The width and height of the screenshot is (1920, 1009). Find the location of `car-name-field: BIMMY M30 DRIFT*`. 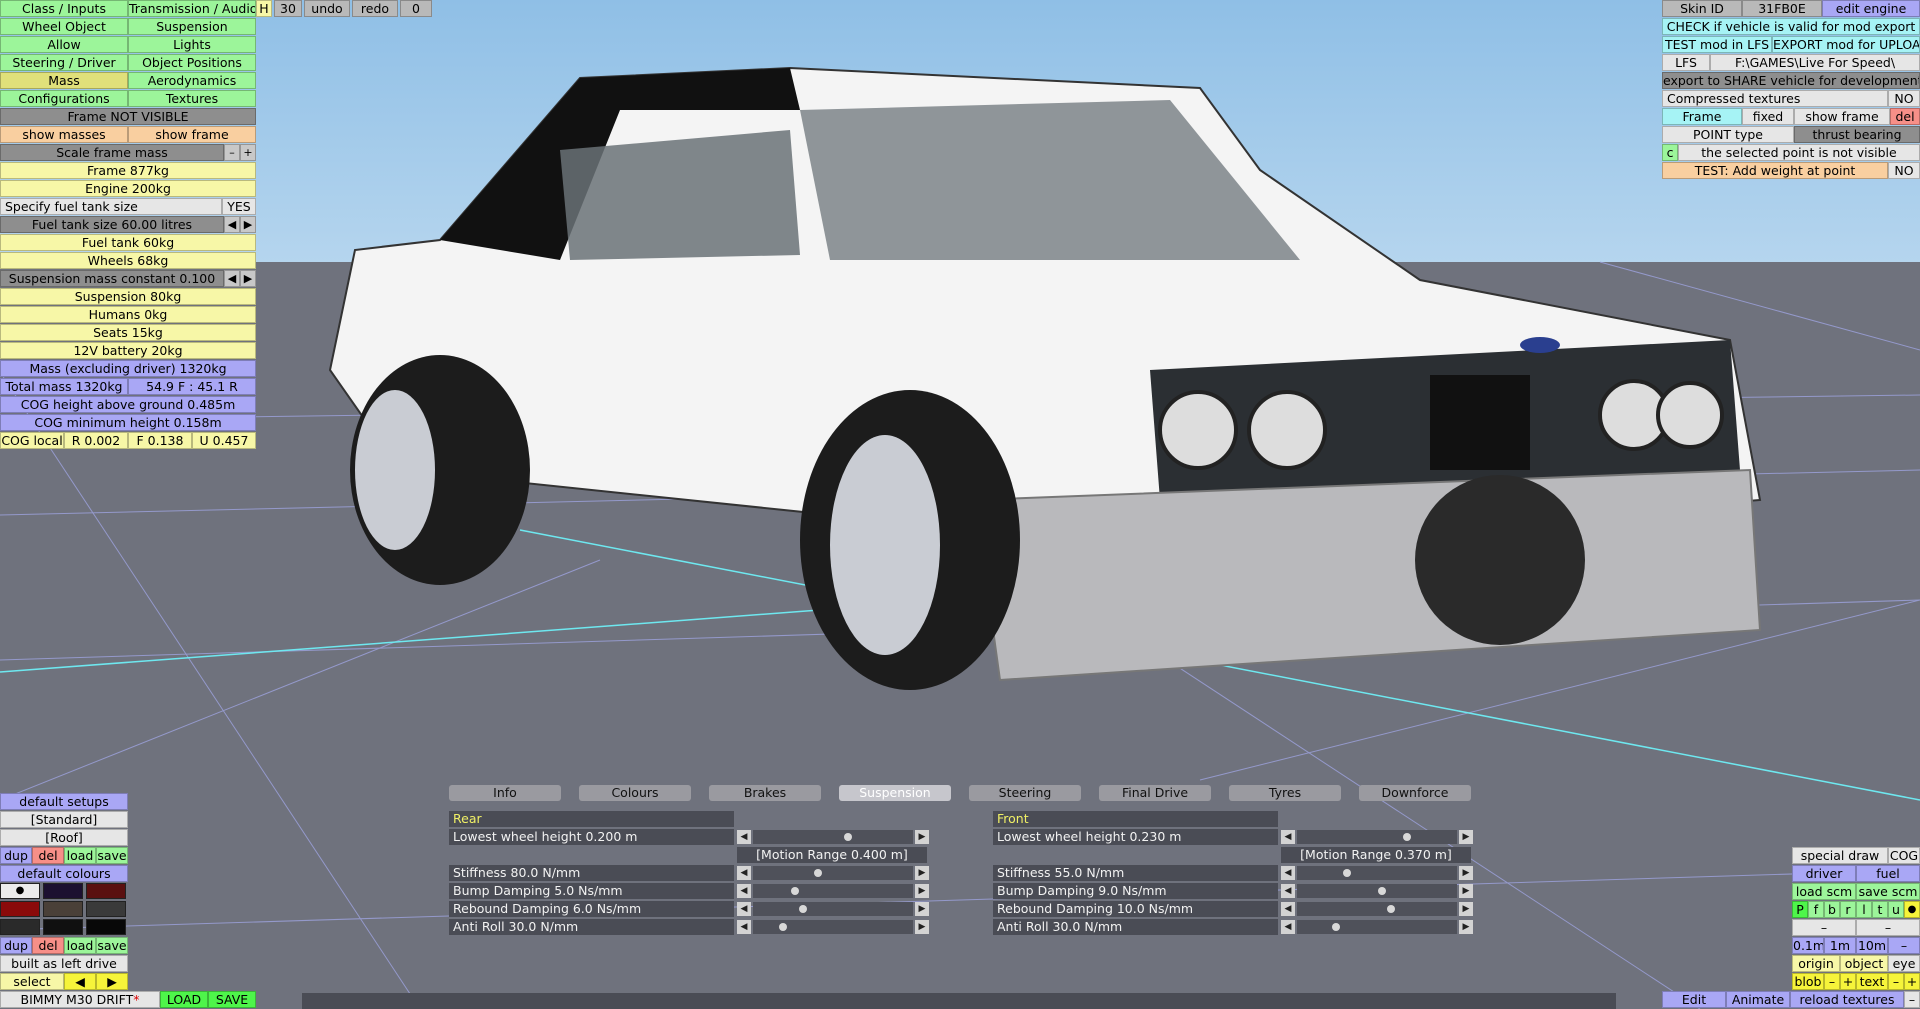

car-name-field: BIMMY M30 DRIFT* is located at coordinates (80, 999).